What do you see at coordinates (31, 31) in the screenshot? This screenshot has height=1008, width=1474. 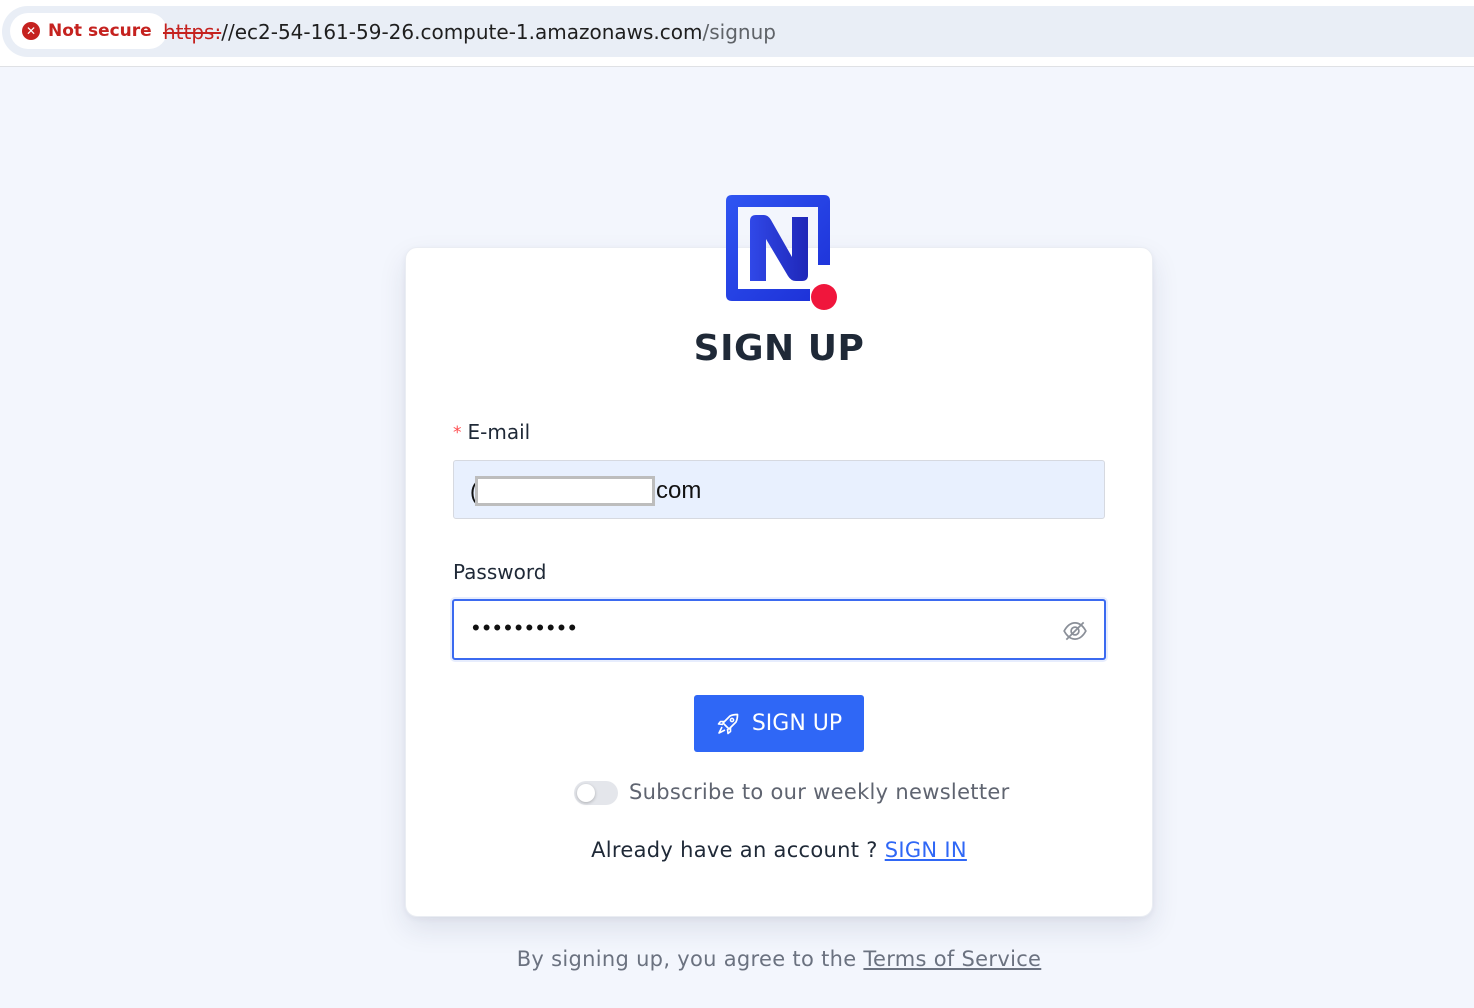 I see `not-secure-icon: ✕` at bounding box center [31, 31].